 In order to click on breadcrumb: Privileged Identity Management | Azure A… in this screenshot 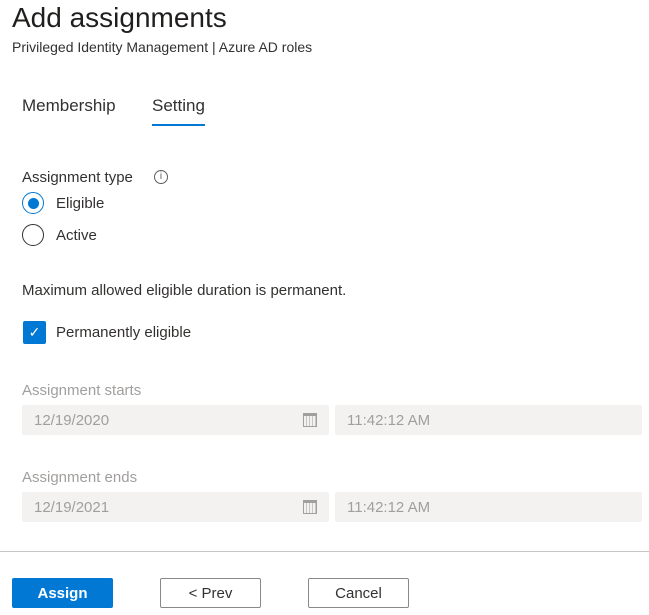, I will do `click(162, 47)`.